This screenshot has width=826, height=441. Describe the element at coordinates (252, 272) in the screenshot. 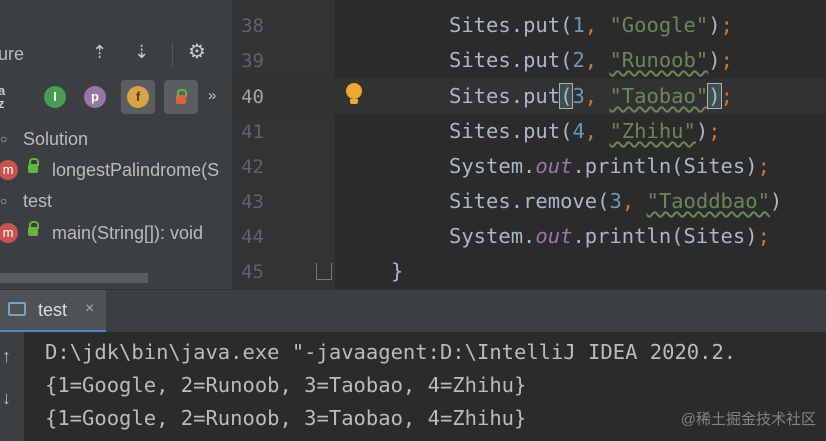

I see `line-number: 45` at that location.